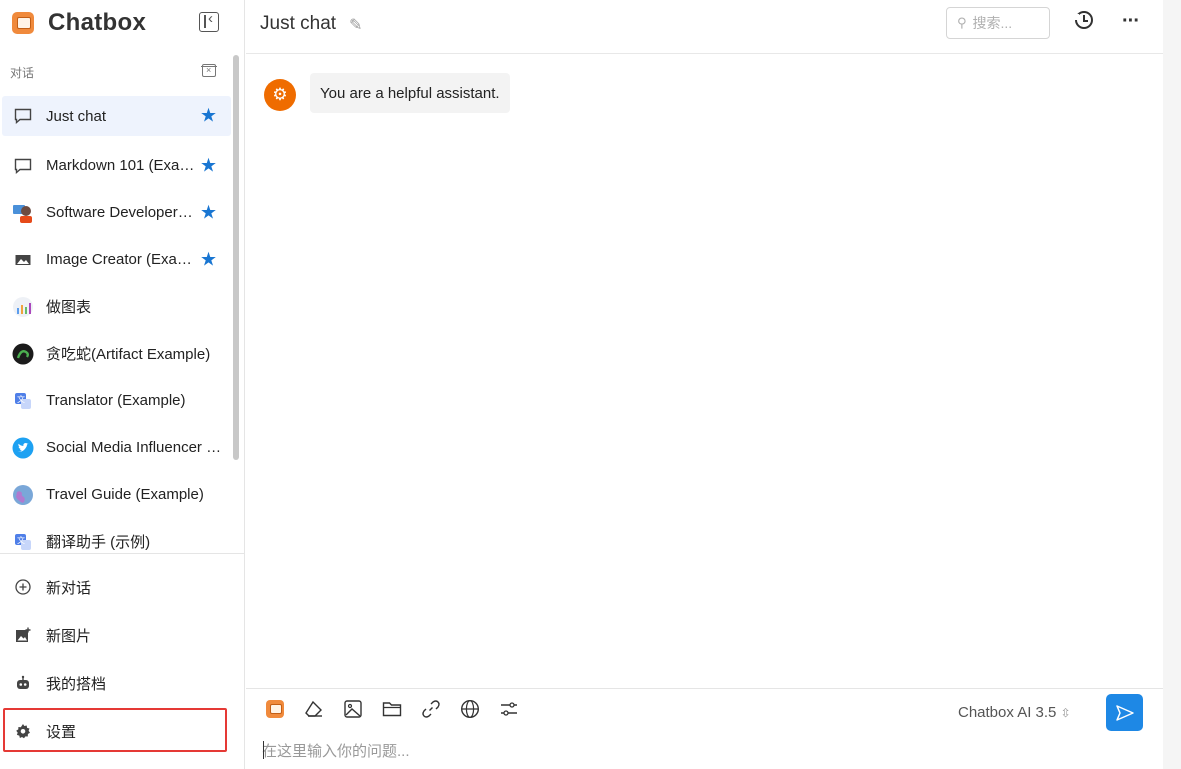 This screenshot has height=769, width=1181. Describe the element at coordinates (962, 22) in the screenshot. I see `search-icon: ⚲` at that location.